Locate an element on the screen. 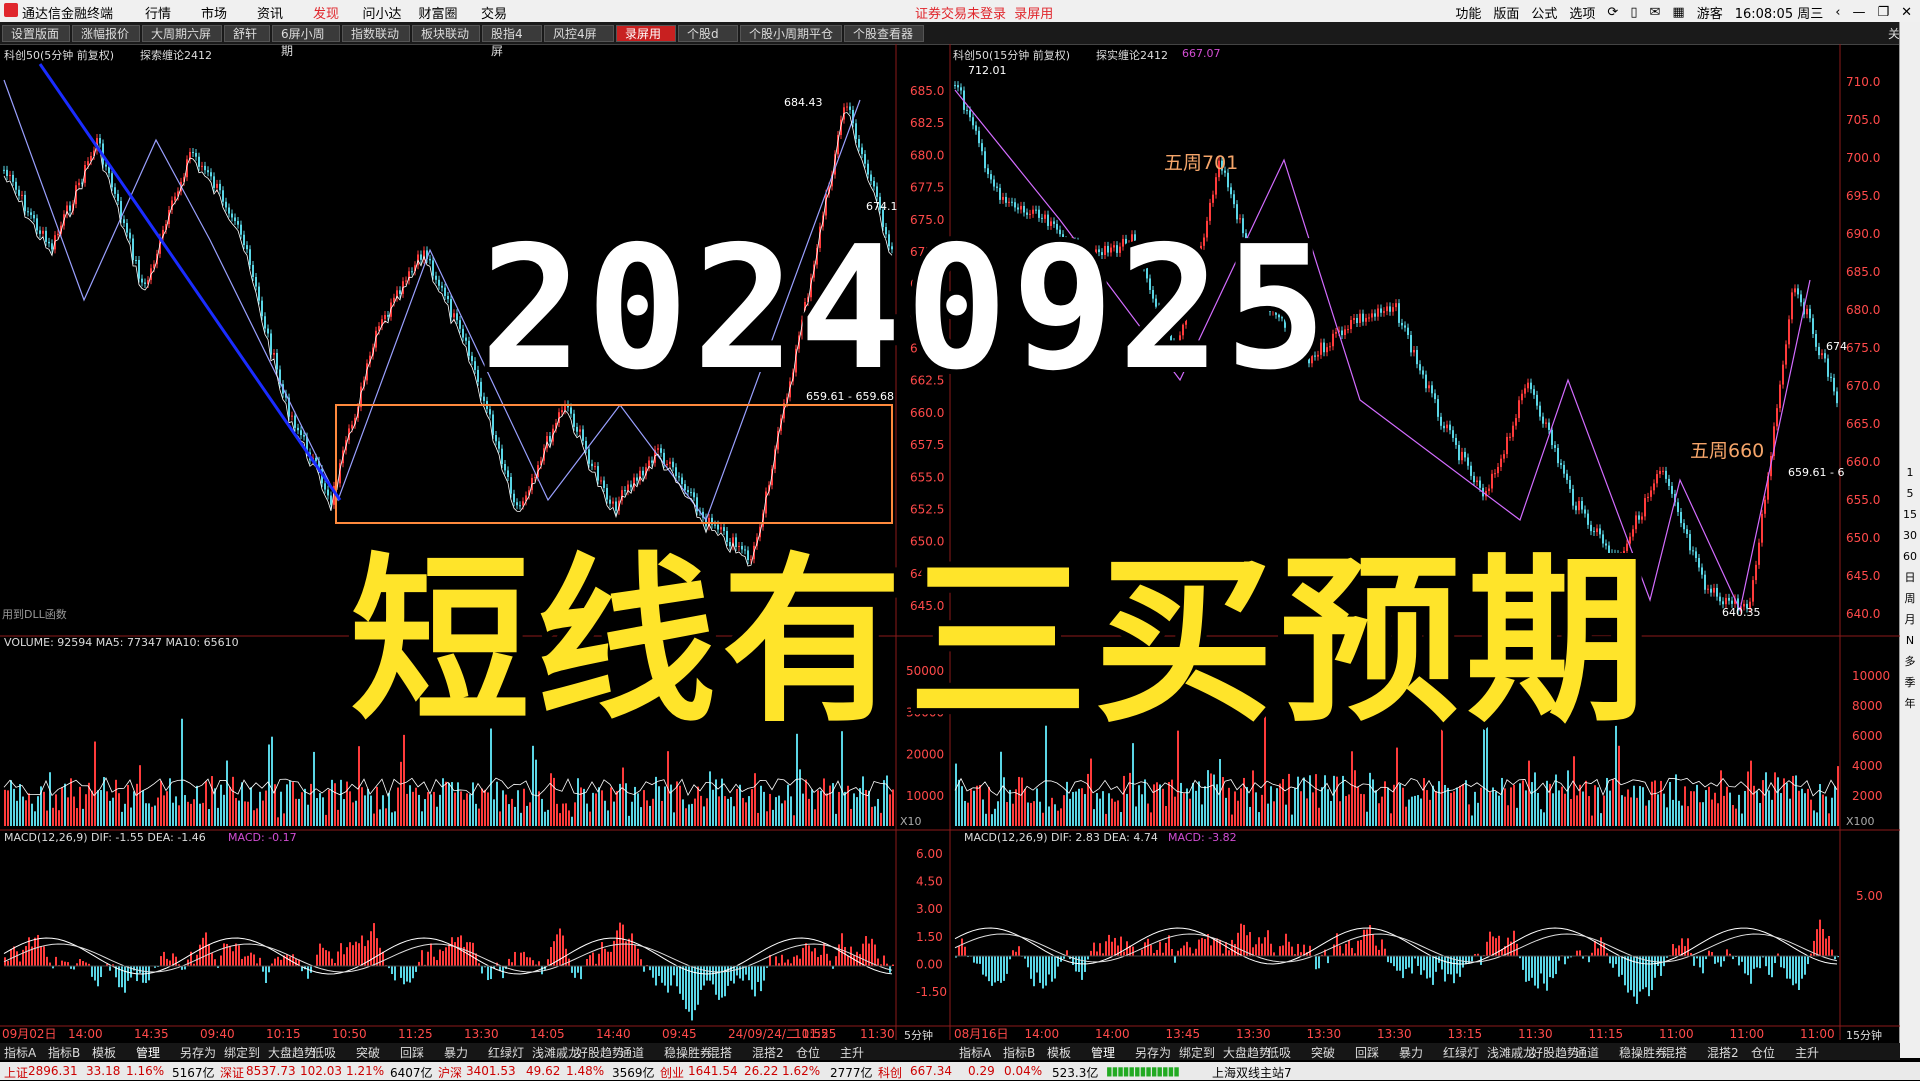  period-5: 5 is located at coordinates (1910, 493).